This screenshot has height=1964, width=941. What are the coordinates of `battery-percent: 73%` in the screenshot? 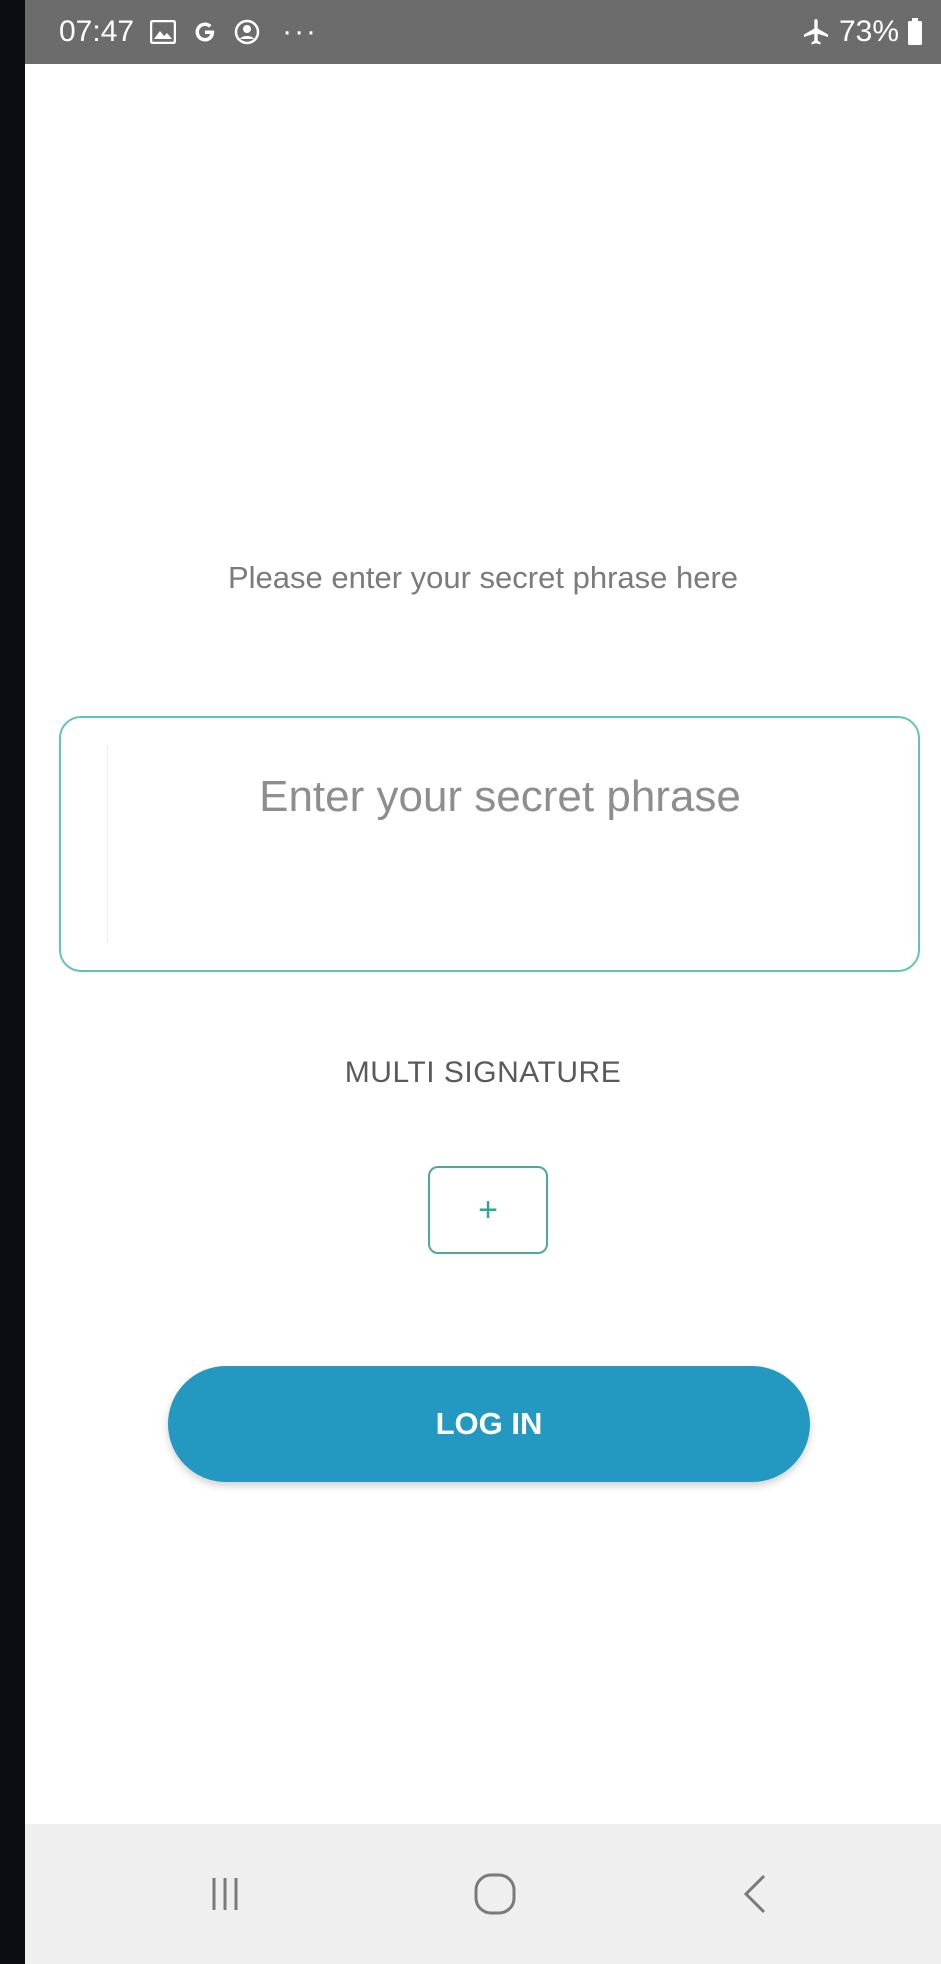 It's located at (868, 31).